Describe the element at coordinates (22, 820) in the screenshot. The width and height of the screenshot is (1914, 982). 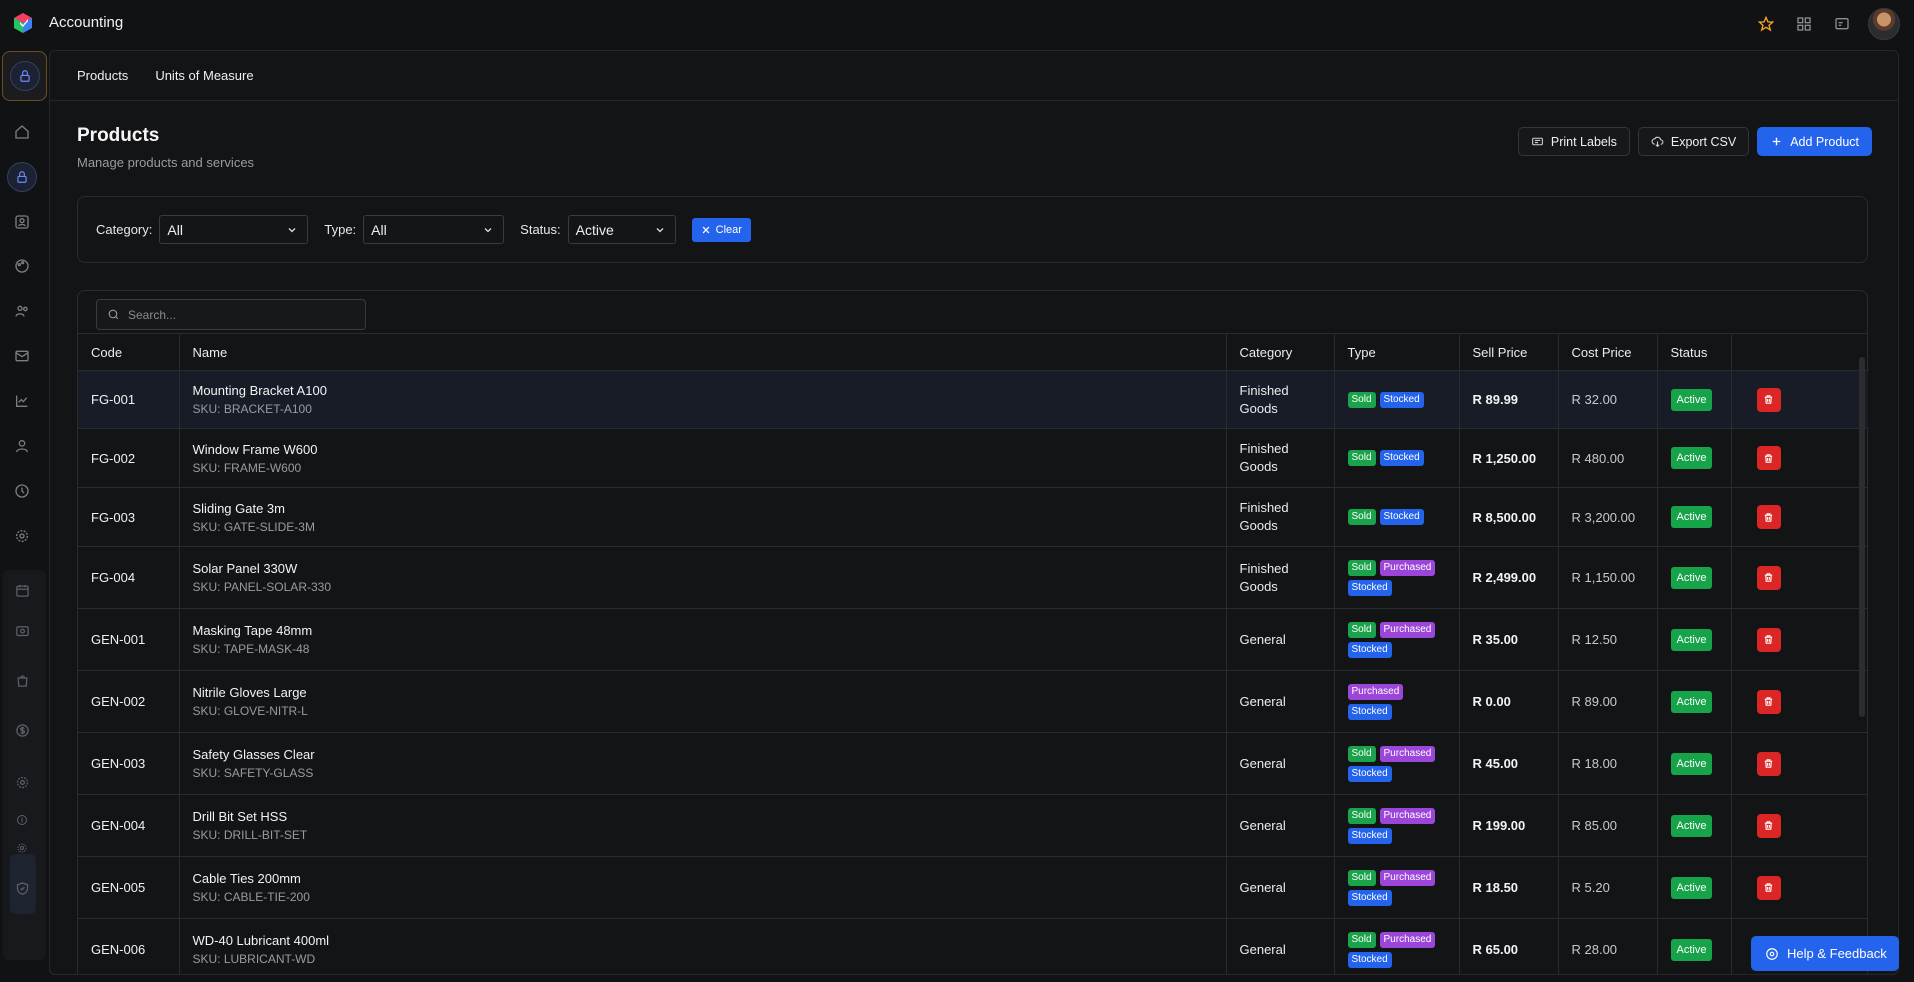
I see `coin-icon` at that location.